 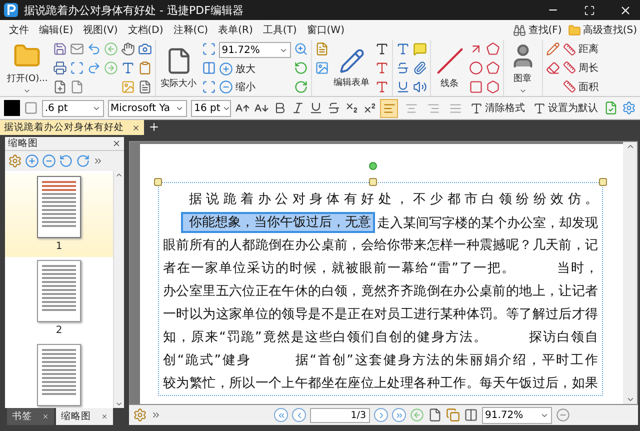 What do you see at coordinates (102, 30) in the screenshot?
I see `menu-item: 视图(V)` at bounding box center [102, 30].